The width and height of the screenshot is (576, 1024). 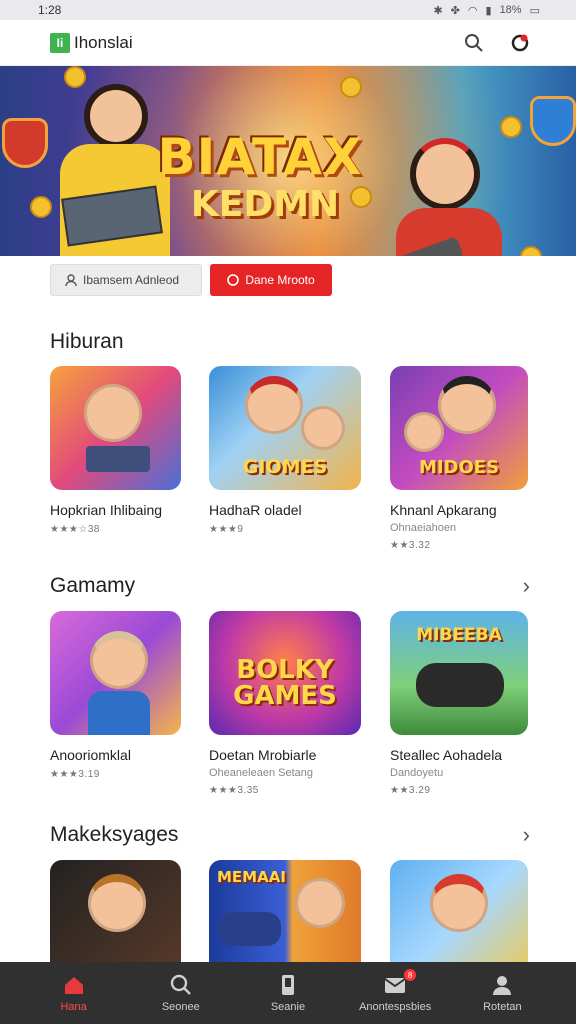 I want to click on status-time: 1:28, so click(x=50, y=10).